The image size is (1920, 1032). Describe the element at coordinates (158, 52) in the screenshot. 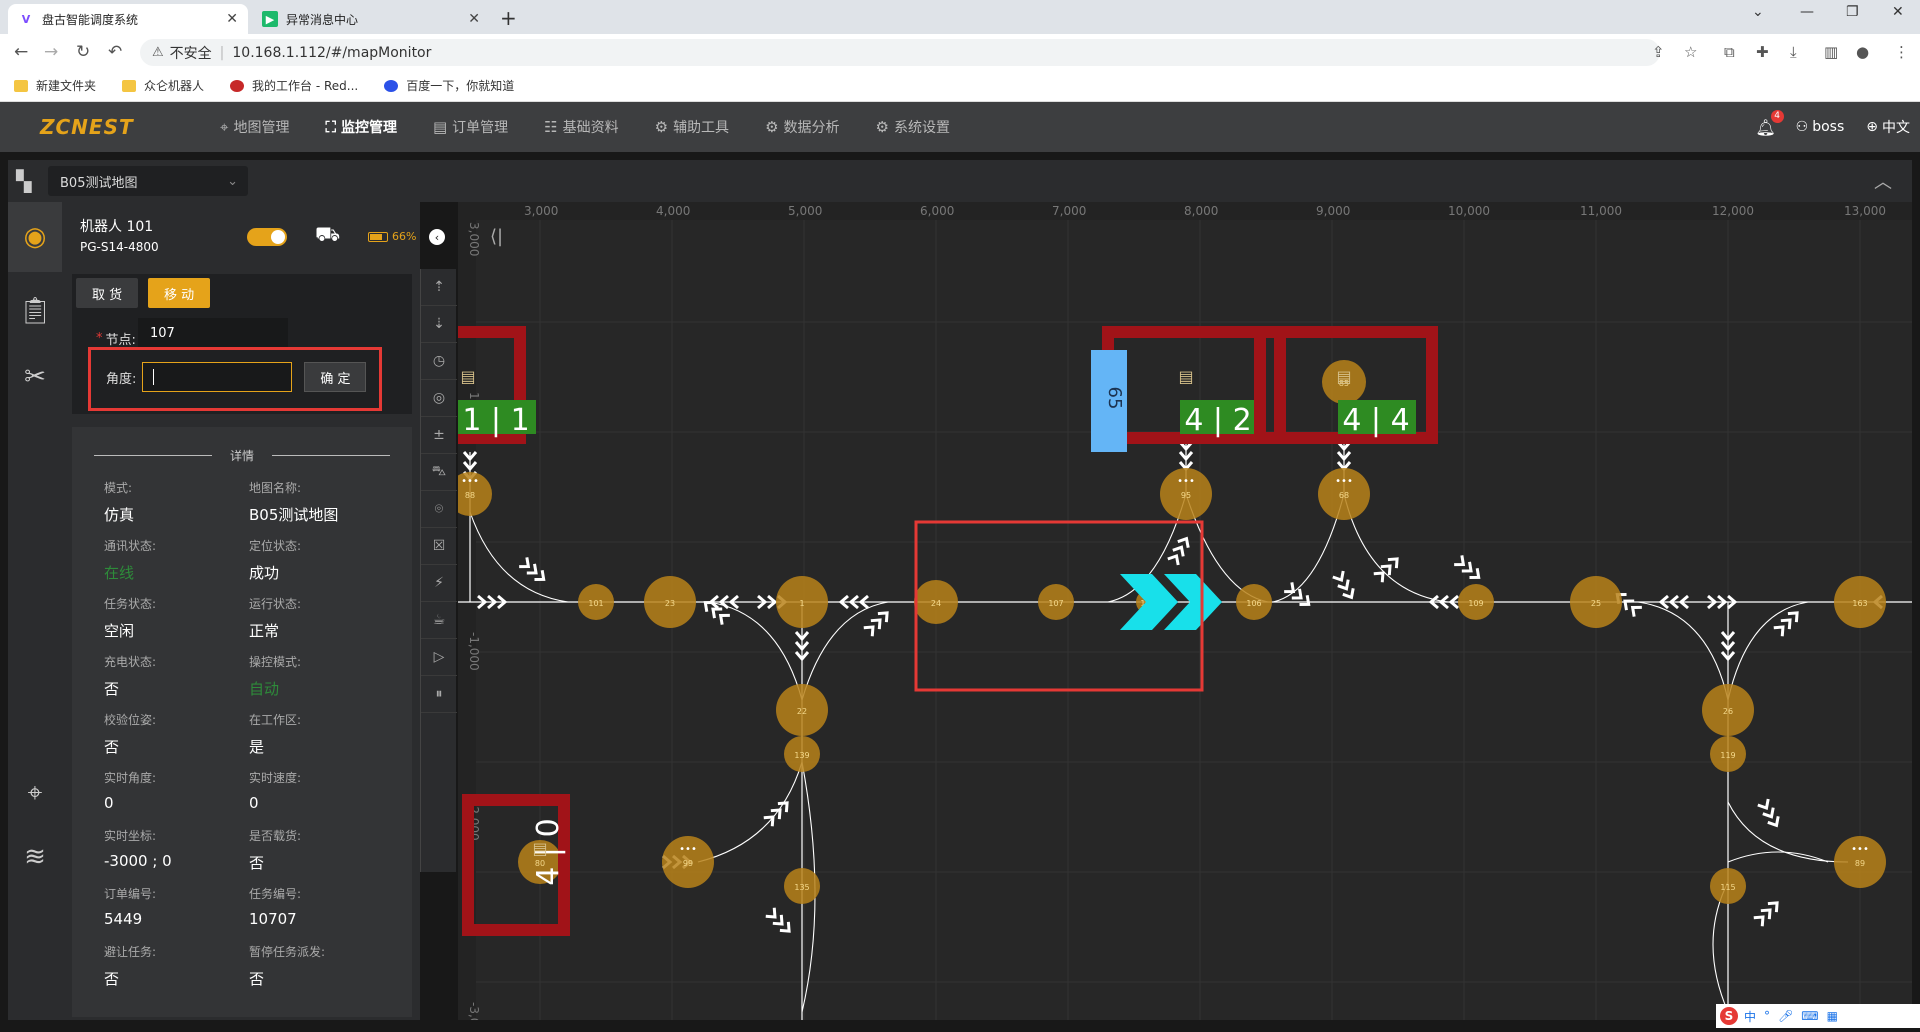

I see `warning-icon: ⚠` at that location.